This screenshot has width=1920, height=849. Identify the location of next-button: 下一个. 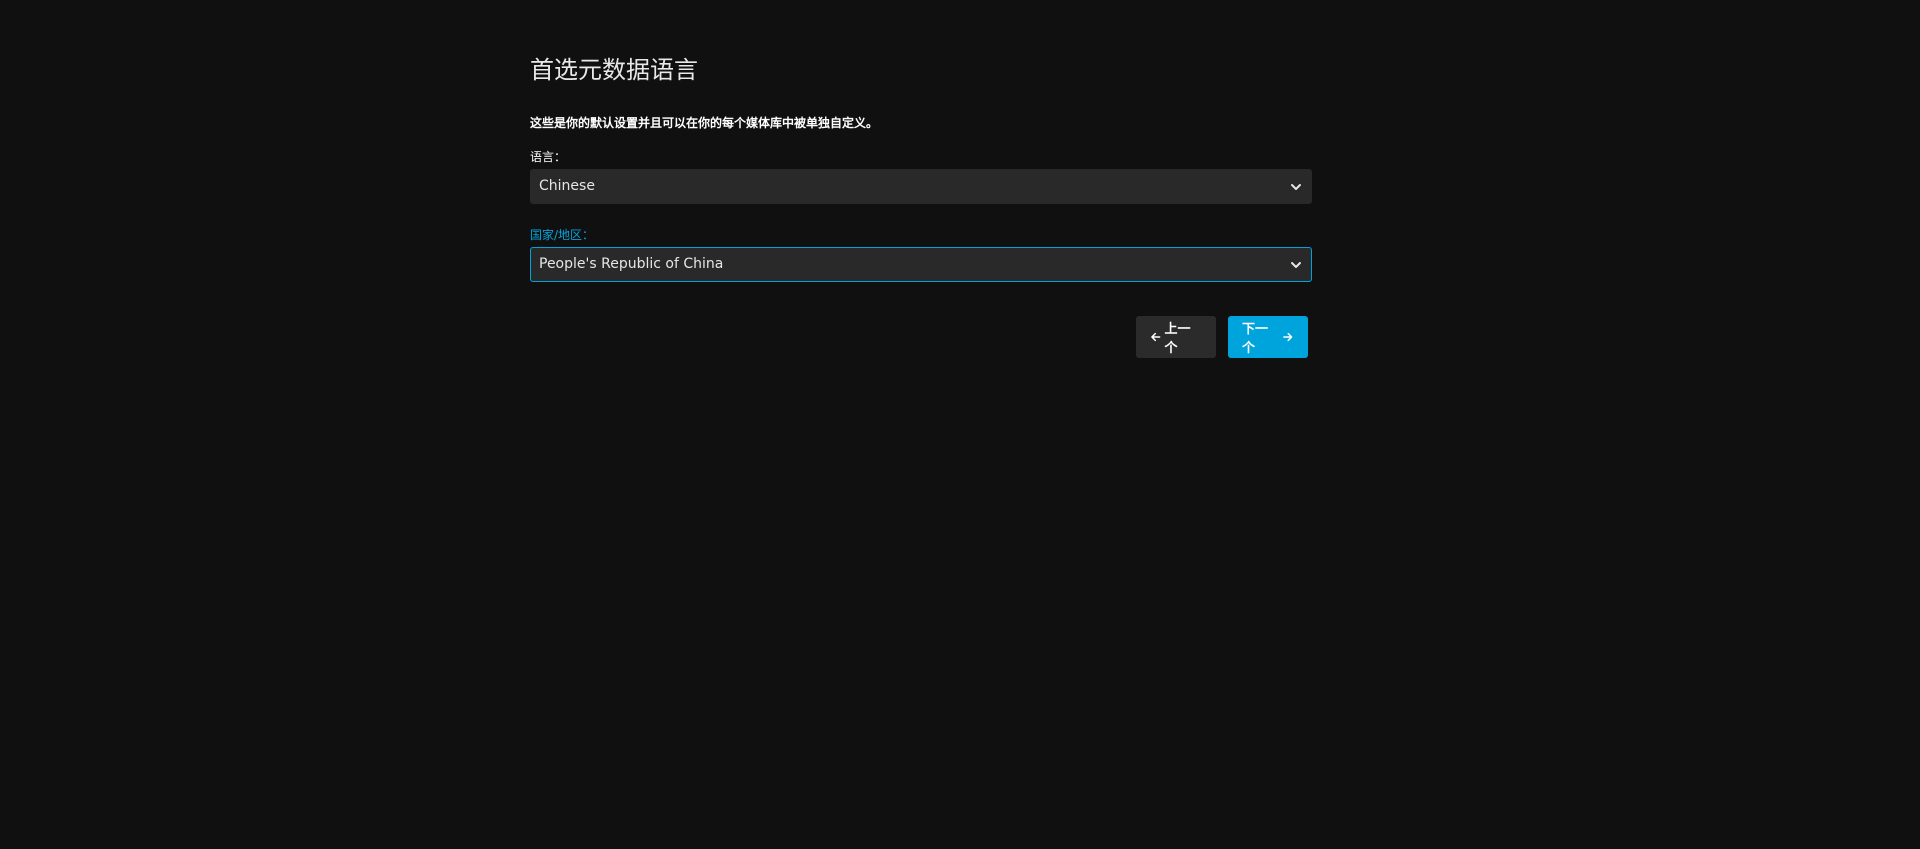
(1268, 337).